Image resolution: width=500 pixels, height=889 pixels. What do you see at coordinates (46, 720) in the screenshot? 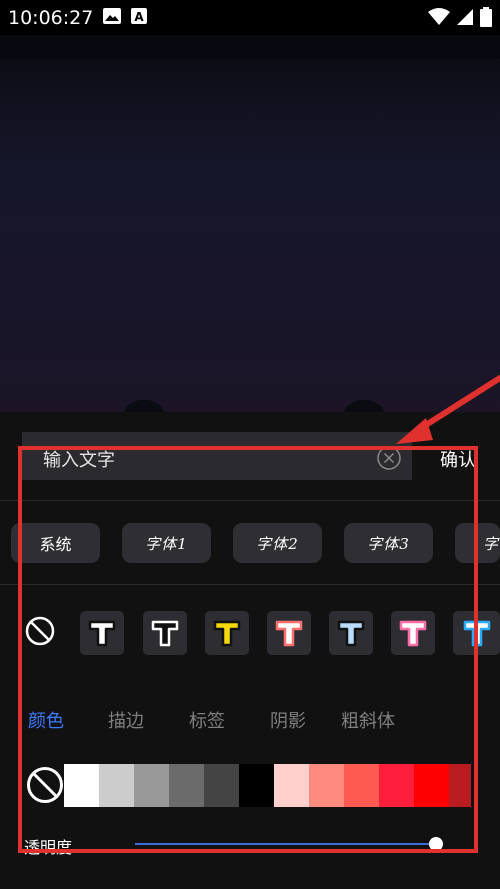
I see `tab-color: 颜色` at bounding box center [46, 720].